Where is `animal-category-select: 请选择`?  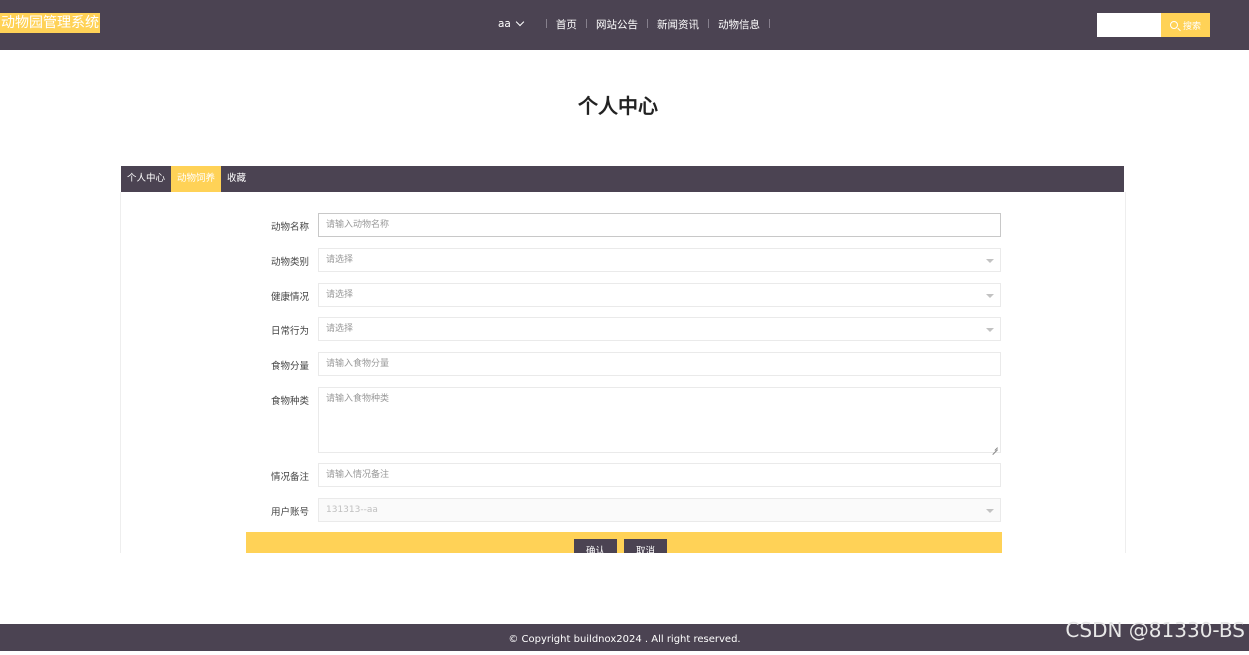 animal-category-select: 请选择 is located at coordinates (659, 260).